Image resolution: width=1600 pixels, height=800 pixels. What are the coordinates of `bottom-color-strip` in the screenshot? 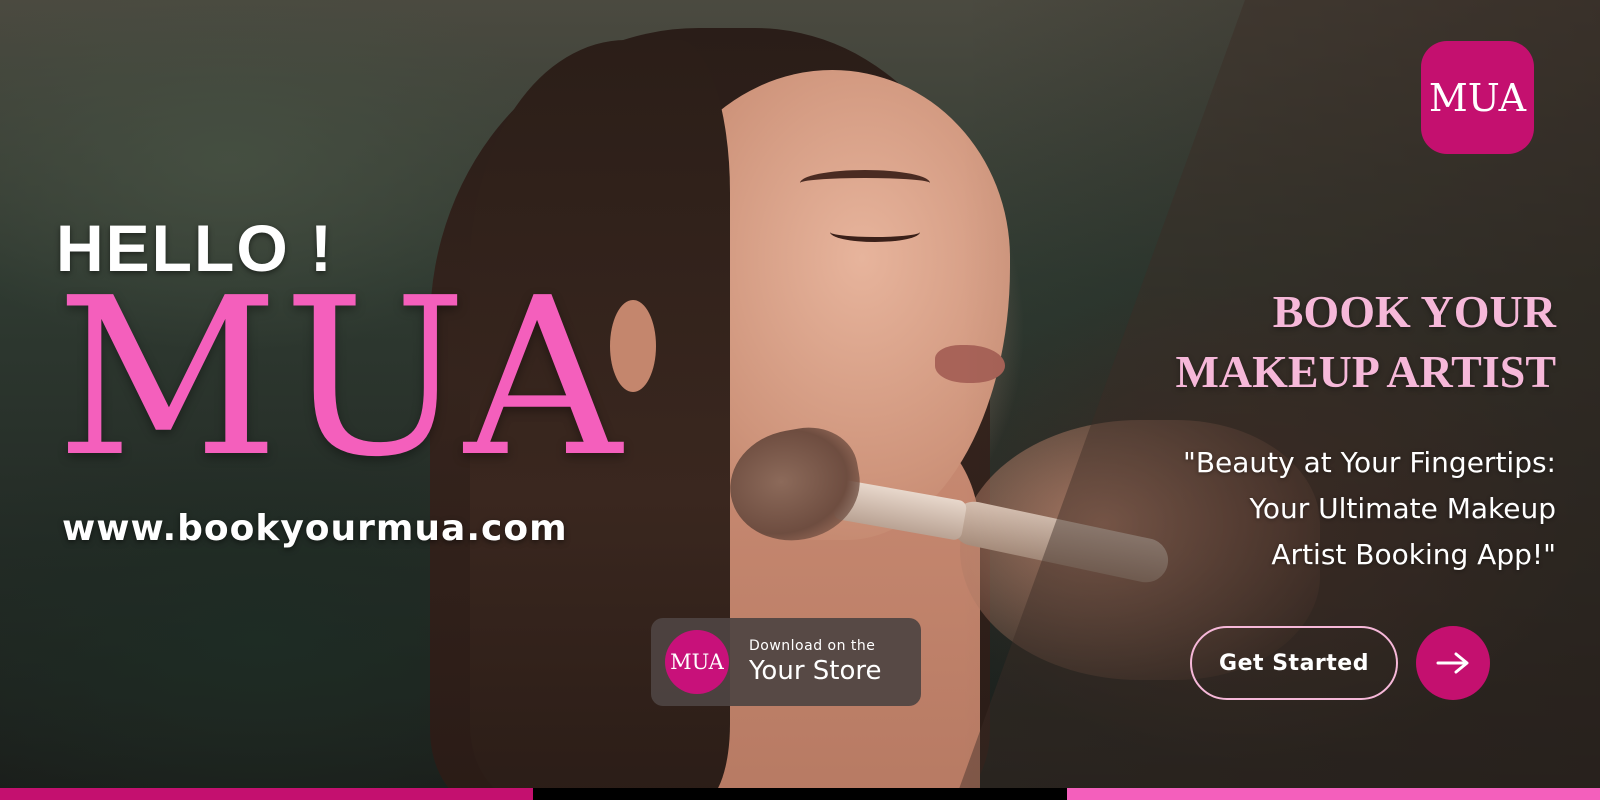 It's located at (800, 794).